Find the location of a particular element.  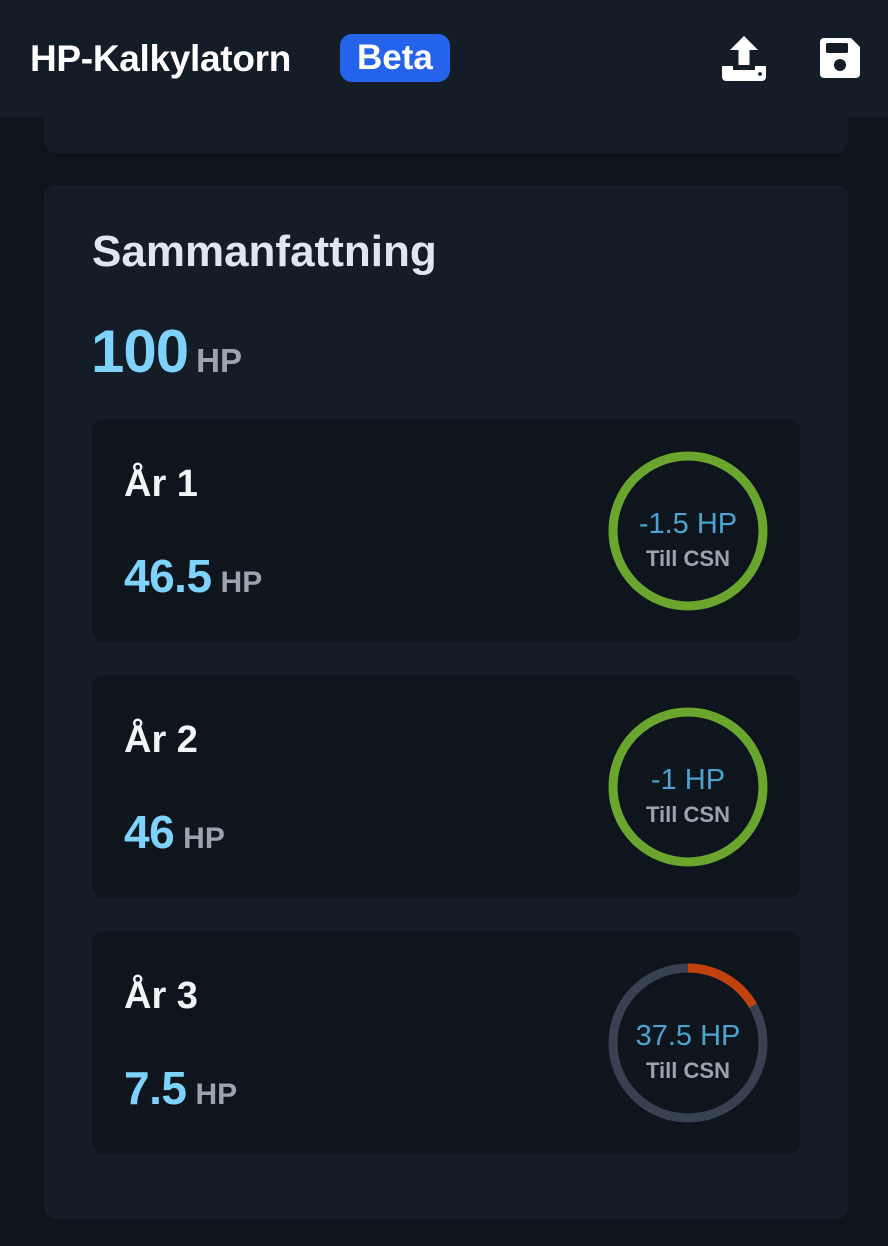

total-hp-value: 100 is located at coordinates (140, 351).